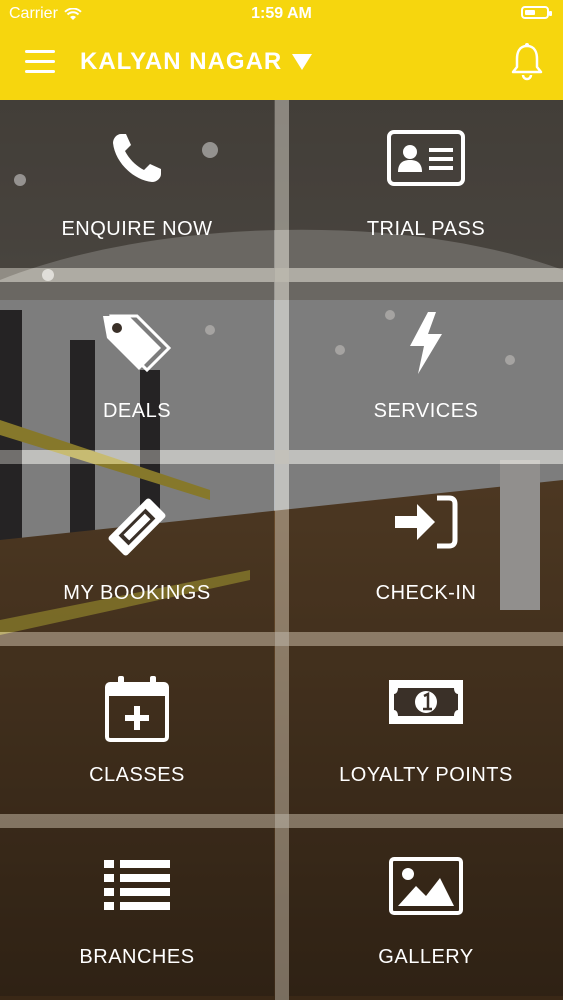  I want to click on hamburger-menu-icon, so click(40, 62).